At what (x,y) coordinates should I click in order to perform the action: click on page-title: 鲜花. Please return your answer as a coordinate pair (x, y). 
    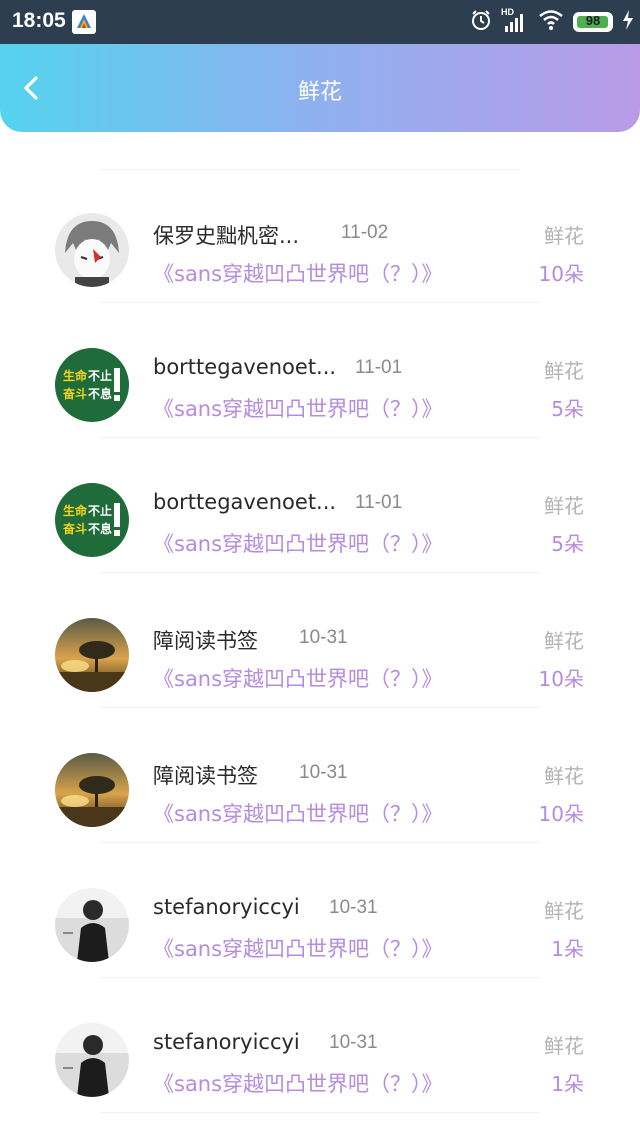
    Looking at the image, I should click on (319, 92).